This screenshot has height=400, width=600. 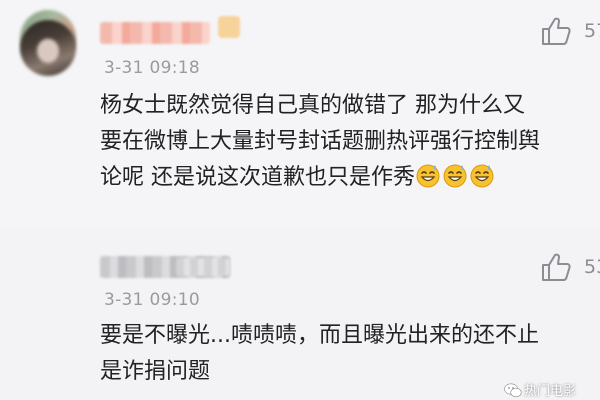 What do you see at coordinates (592, 267) in the screenshot?
I see `like-count: 53` at bounding box center [592, 267].